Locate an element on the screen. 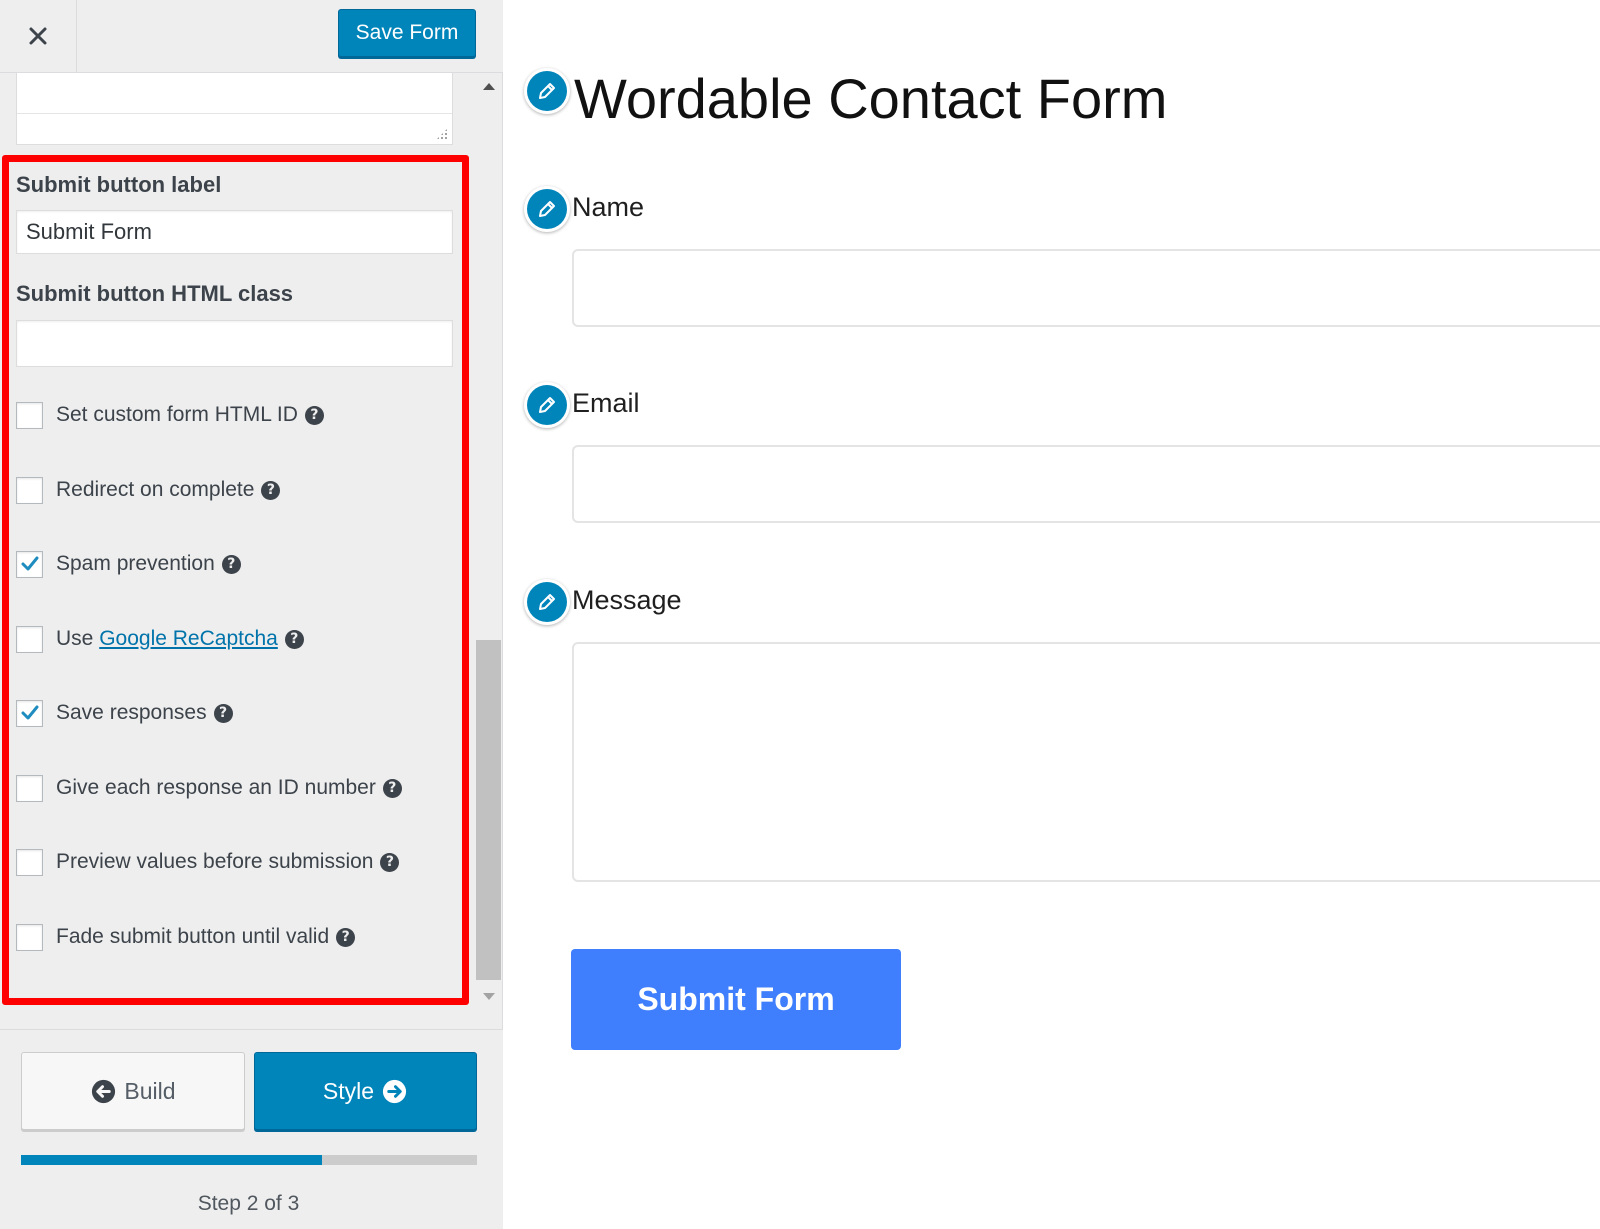  option-label-text: Fade submit button until valid is located at coordinates (193, 936).